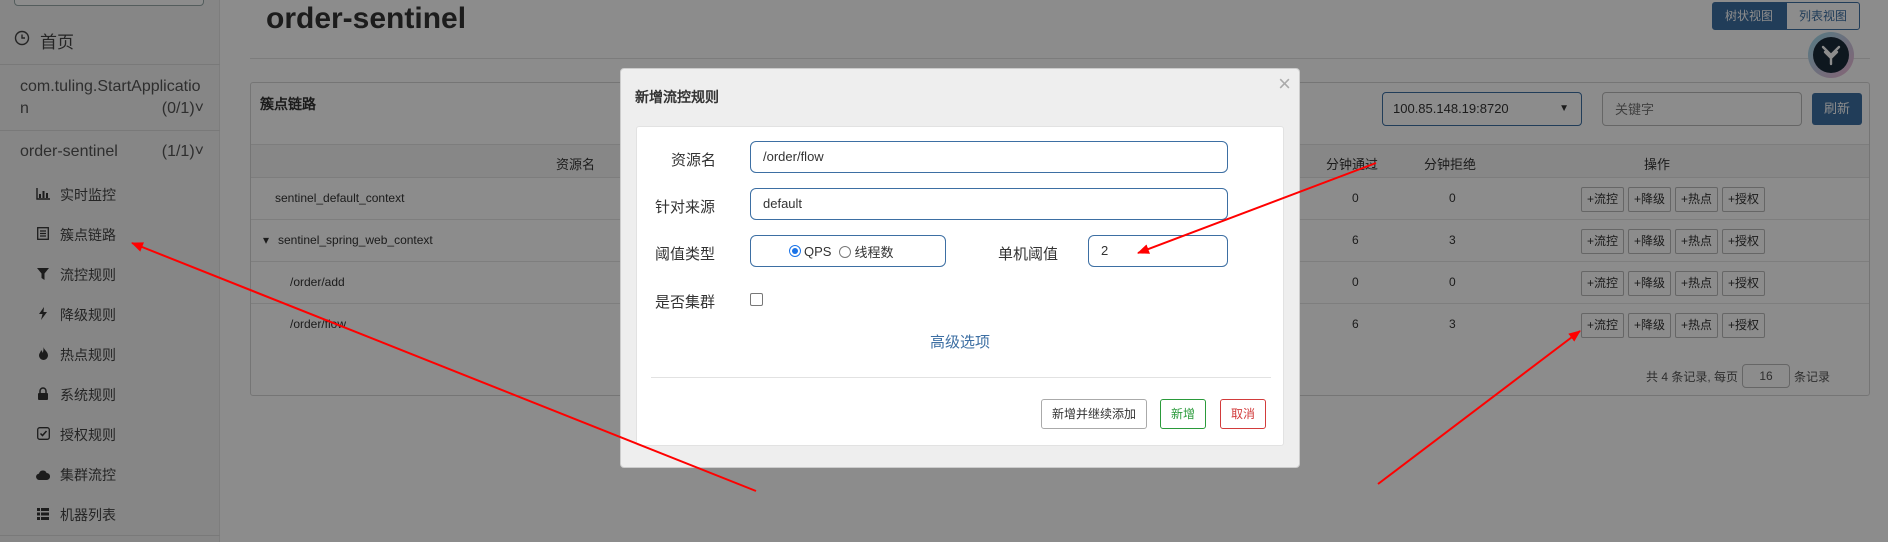 This screenshot has width=1888, height=542. I want to click on radio-qps: QPS, so click(810, 251).